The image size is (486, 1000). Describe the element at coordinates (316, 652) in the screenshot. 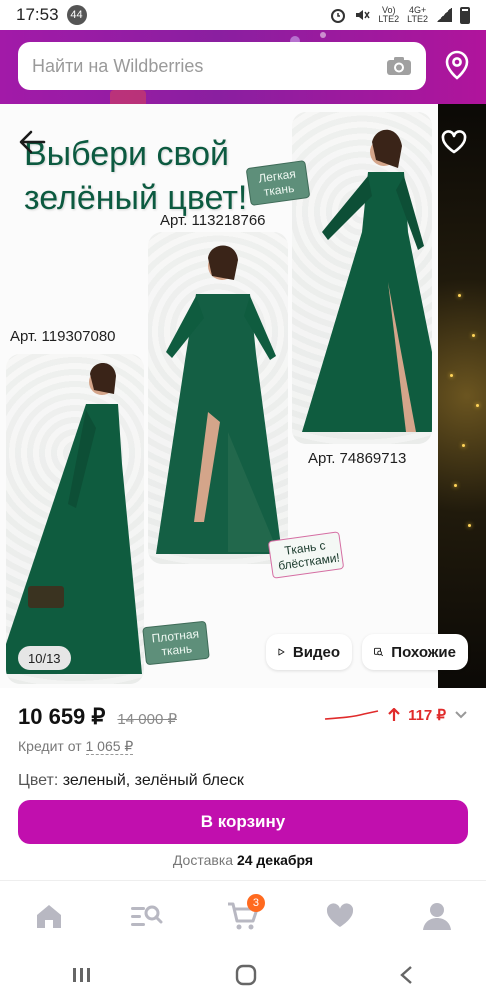

I see `video-button-label: Видео` at that location.